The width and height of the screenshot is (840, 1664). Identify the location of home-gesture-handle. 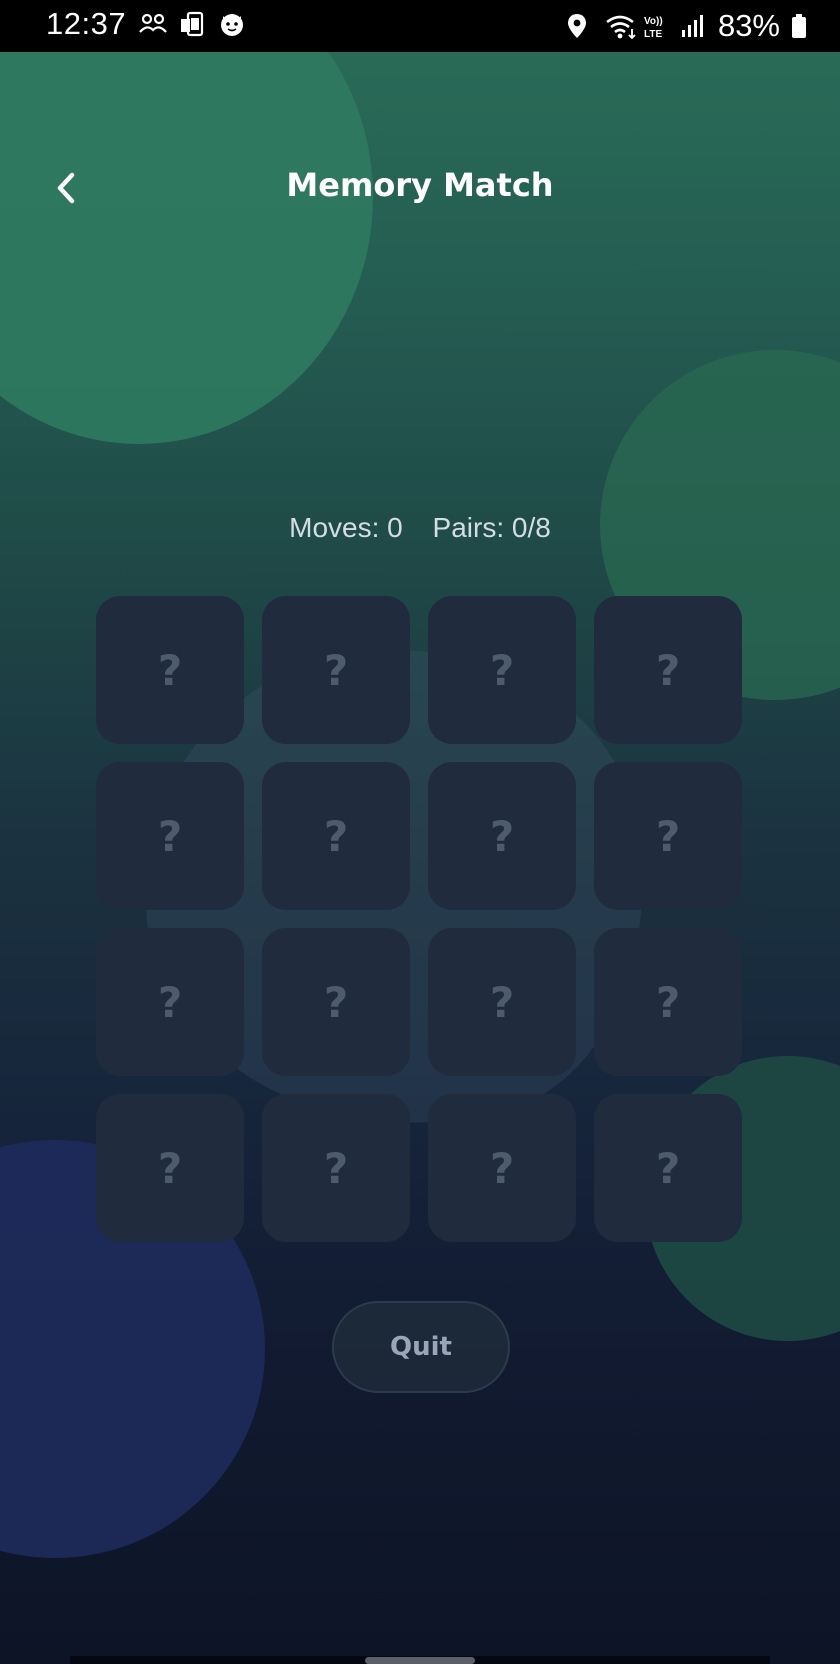
(420, 1660).